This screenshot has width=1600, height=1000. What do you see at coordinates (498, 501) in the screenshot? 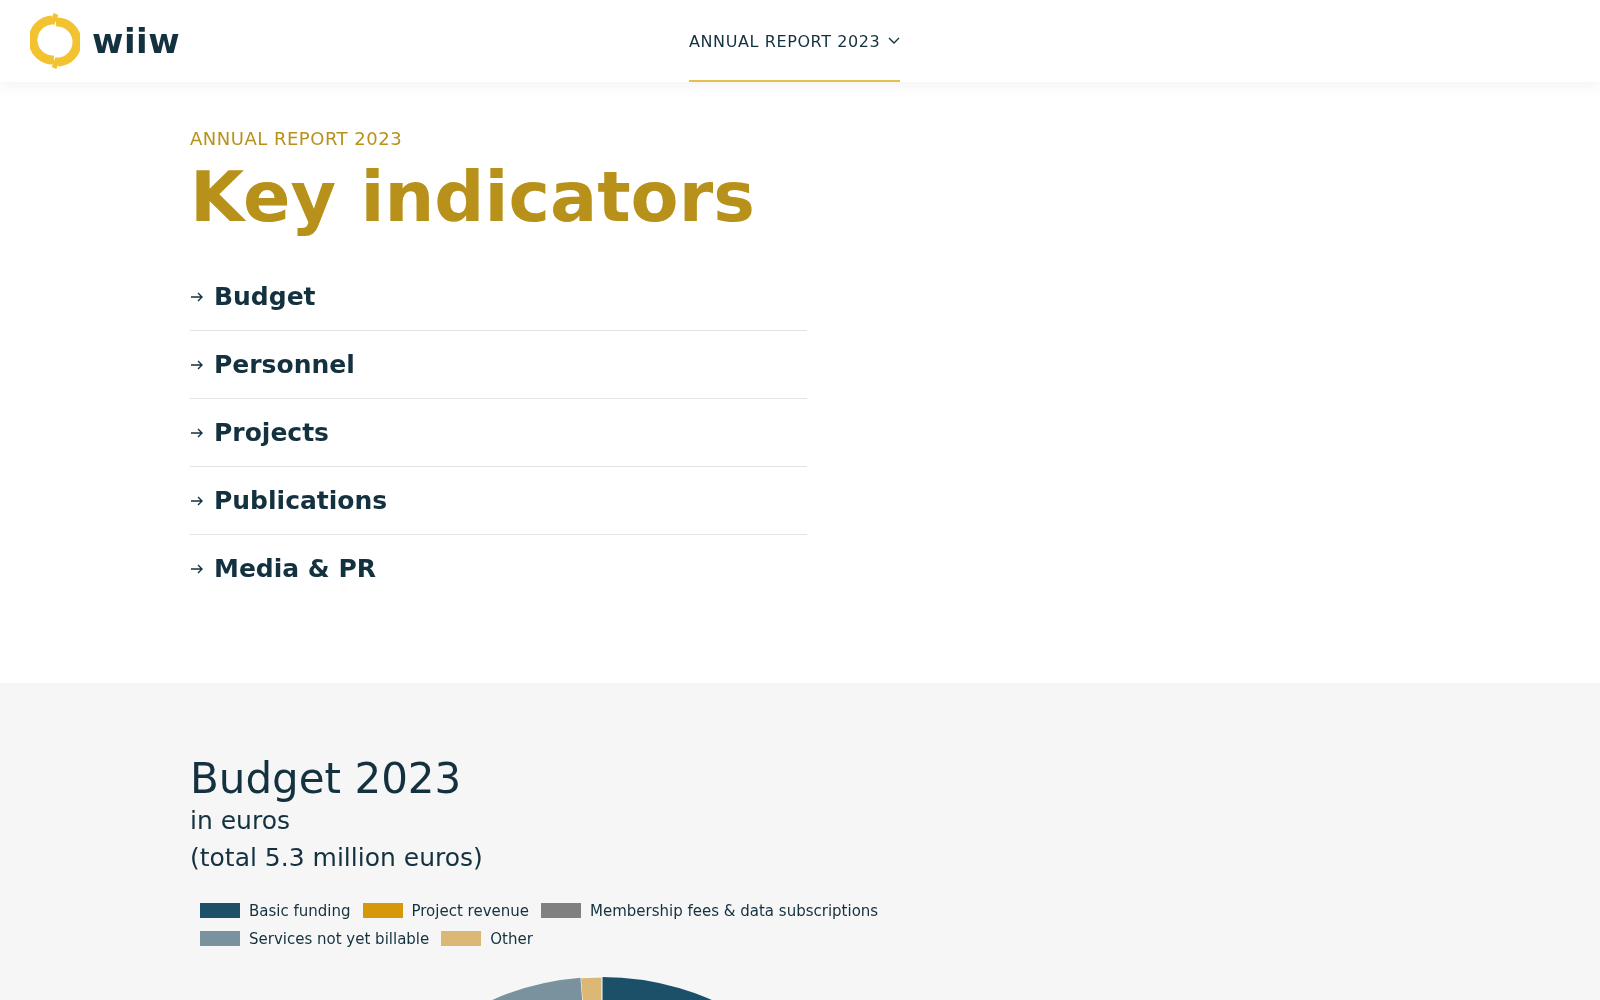
I see `section-link: Publications` at bounding box center [498, 501].